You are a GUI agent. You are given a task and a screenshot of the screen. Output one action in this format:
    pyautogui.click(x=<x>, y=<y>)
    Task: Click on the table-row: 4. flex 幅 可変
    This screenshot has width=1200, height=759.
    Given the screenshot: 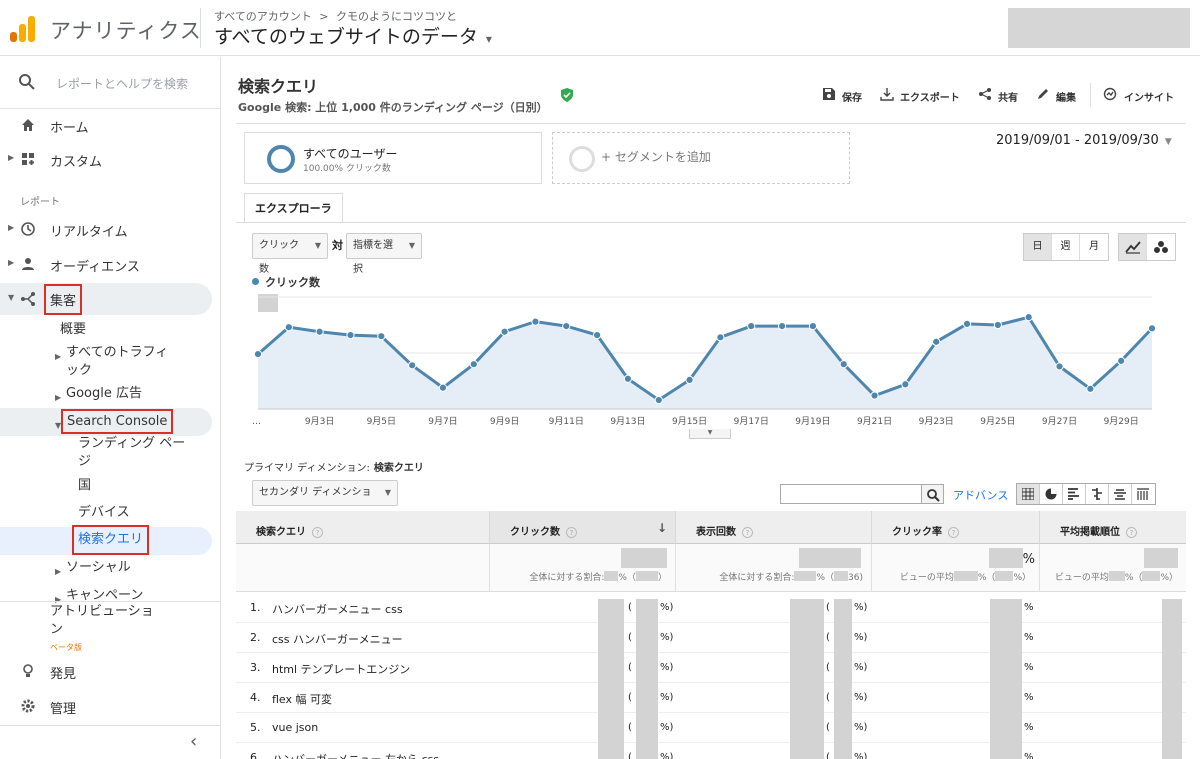 What is the action you would take?
    pyautogui.click(x=711, y=698)
    